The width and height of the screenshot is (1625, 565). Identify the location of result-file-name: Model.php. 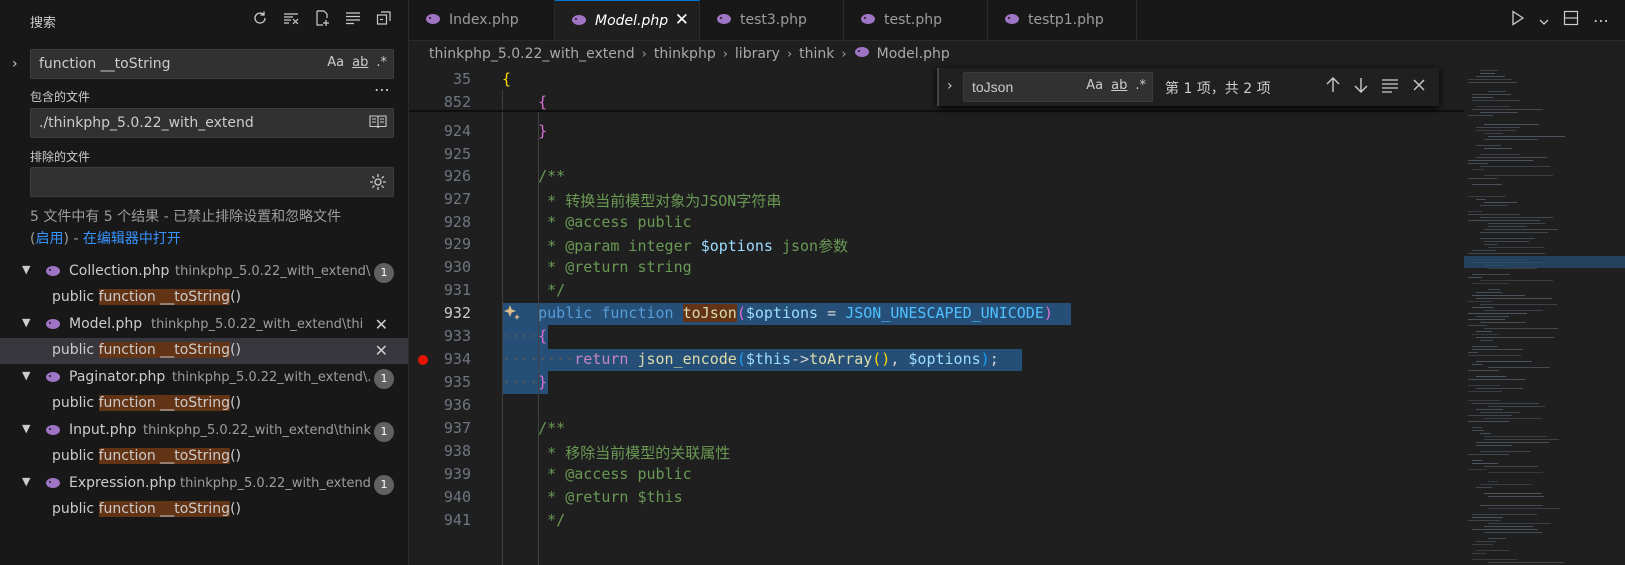
(106, 324).